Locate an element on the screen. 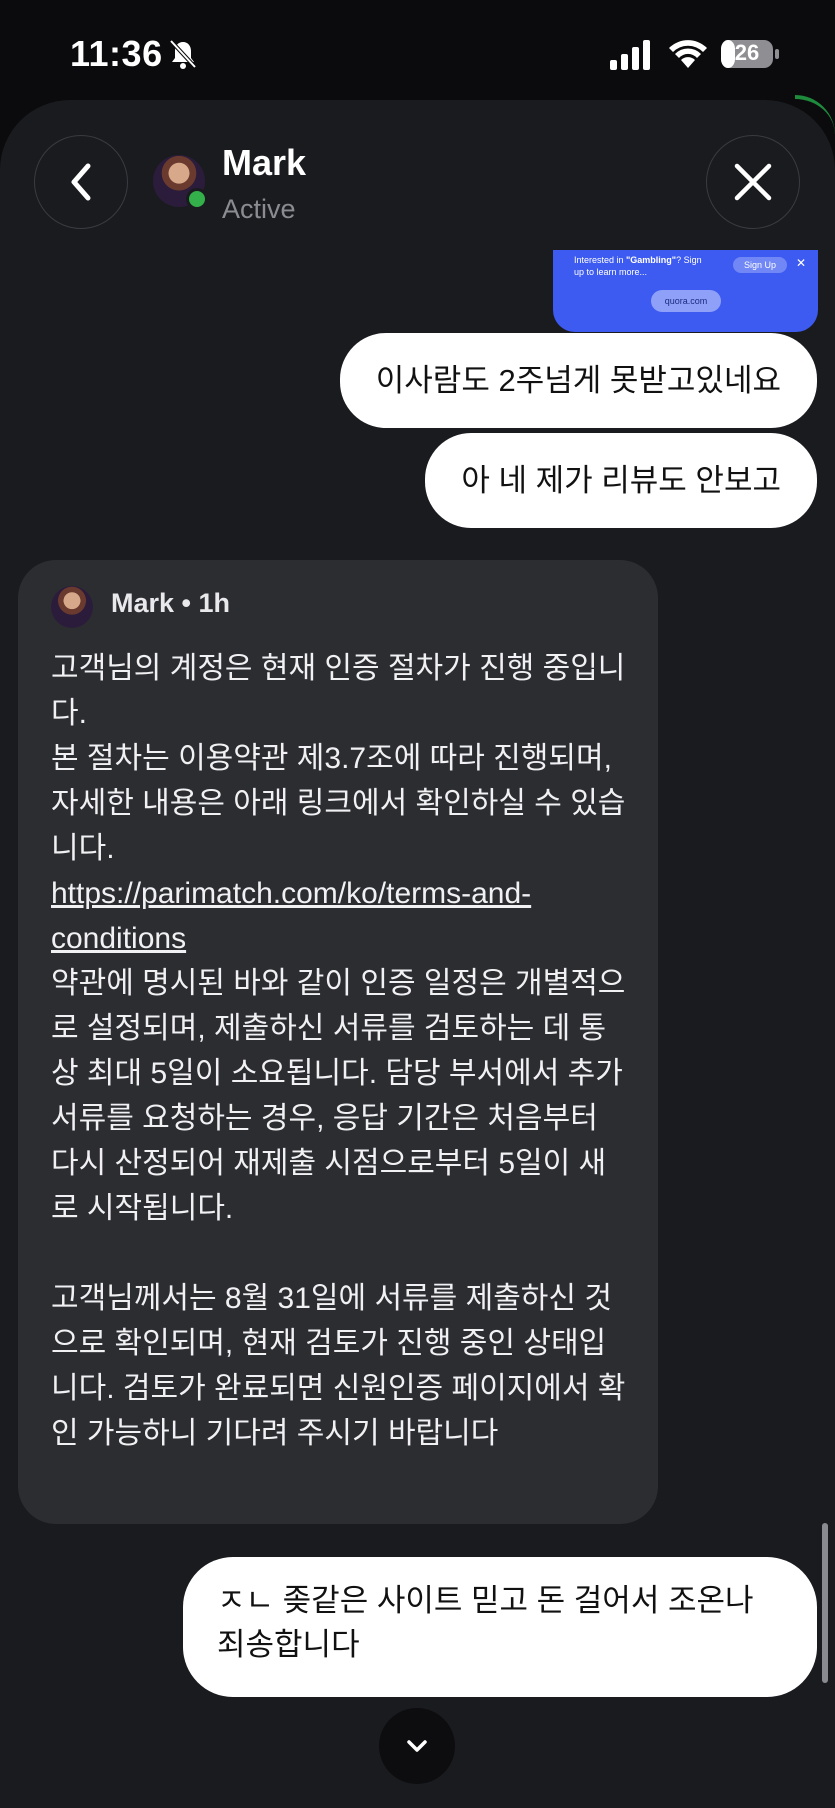 This screenshot has height=1808, width=835. chevron-down-icon is located at coordinates (417, 1746).